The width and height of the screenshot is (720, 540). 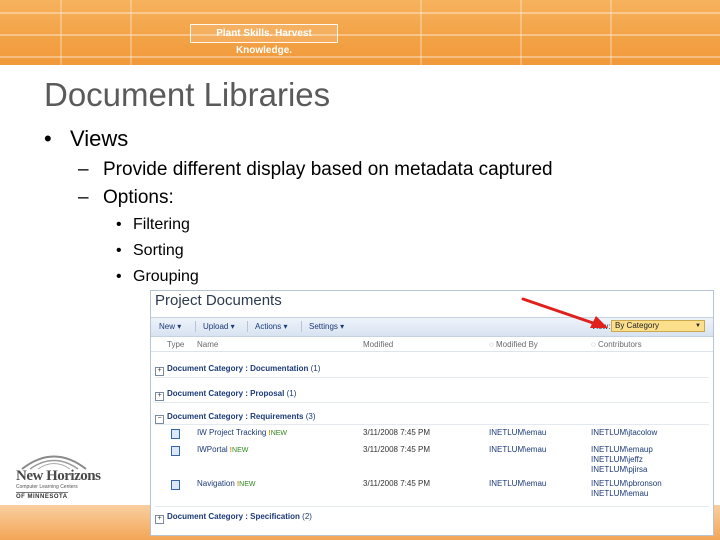 I want to click on view-selector-value: By Category, so click(x=637, y=325).